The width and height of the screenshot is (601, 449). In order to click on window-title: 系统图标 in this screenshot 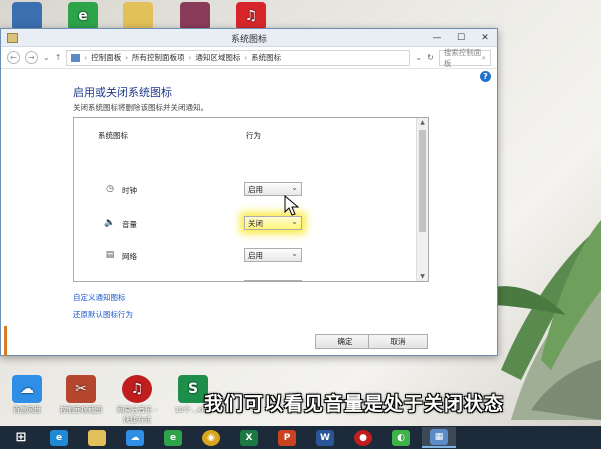, I will do `click(248, 40)`.